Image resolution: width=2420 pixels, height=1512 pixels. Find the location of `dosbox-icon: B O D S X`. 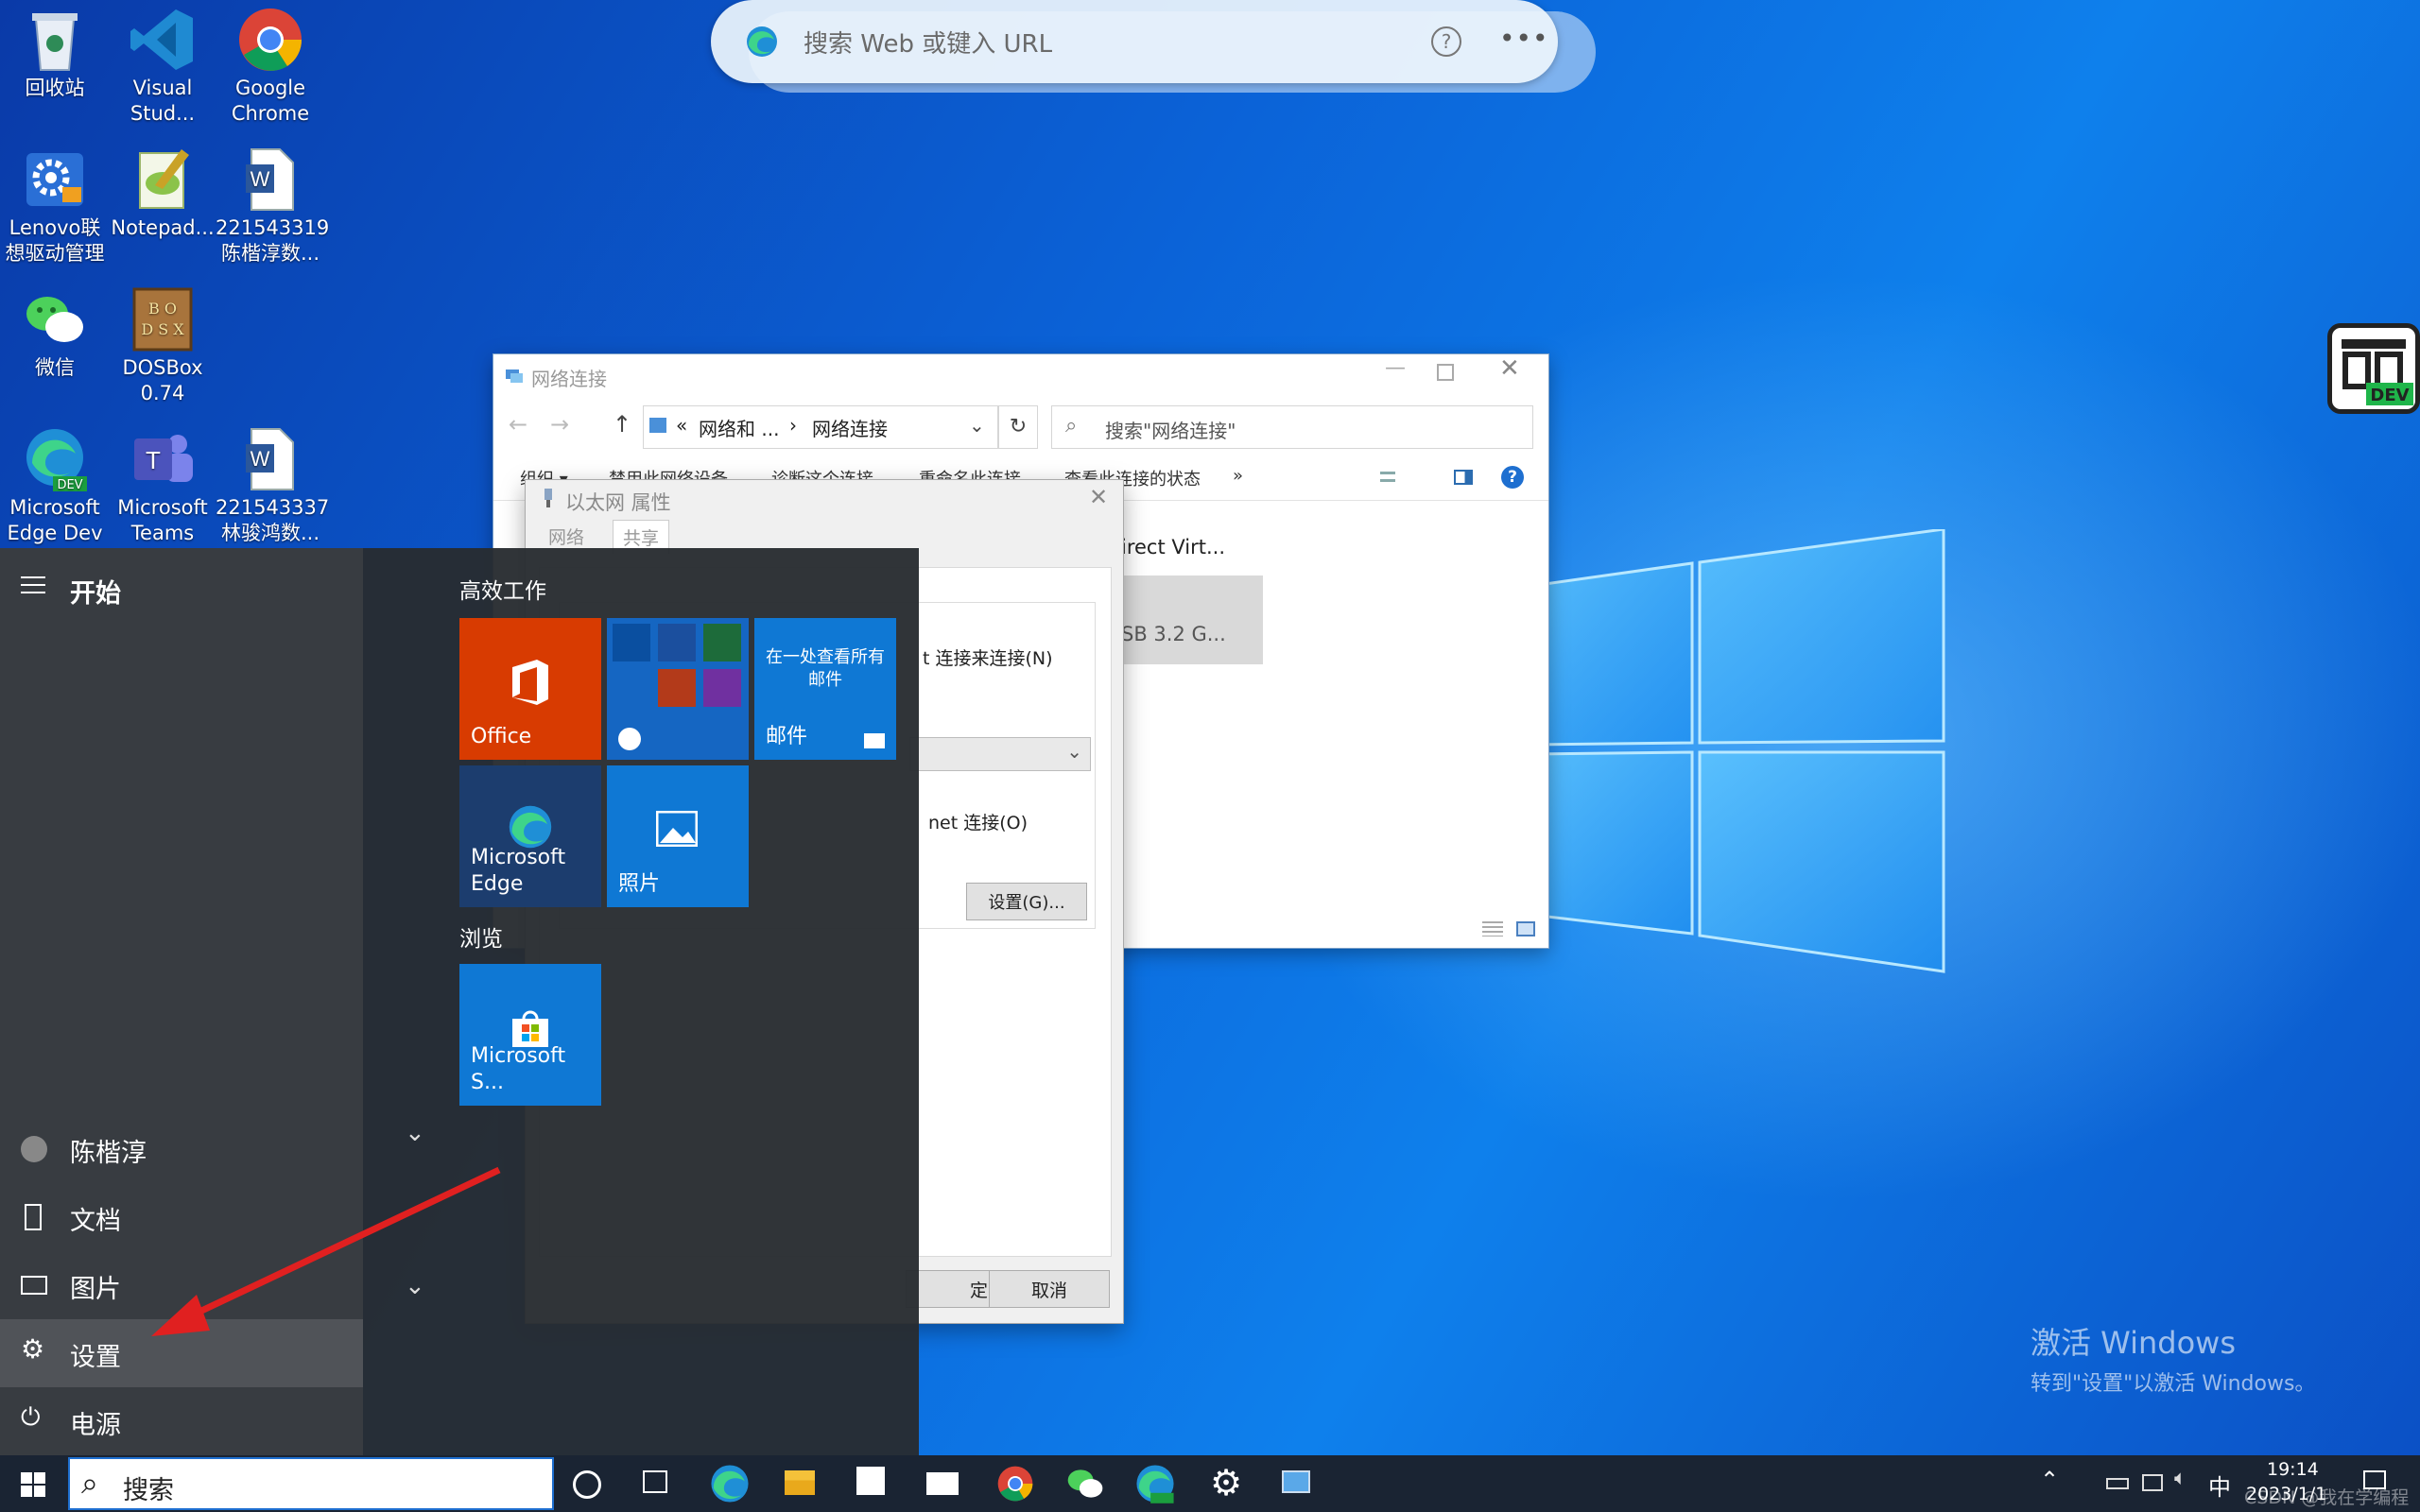

dosbox-icon: B O D S X is located at coordinates (163, 319).